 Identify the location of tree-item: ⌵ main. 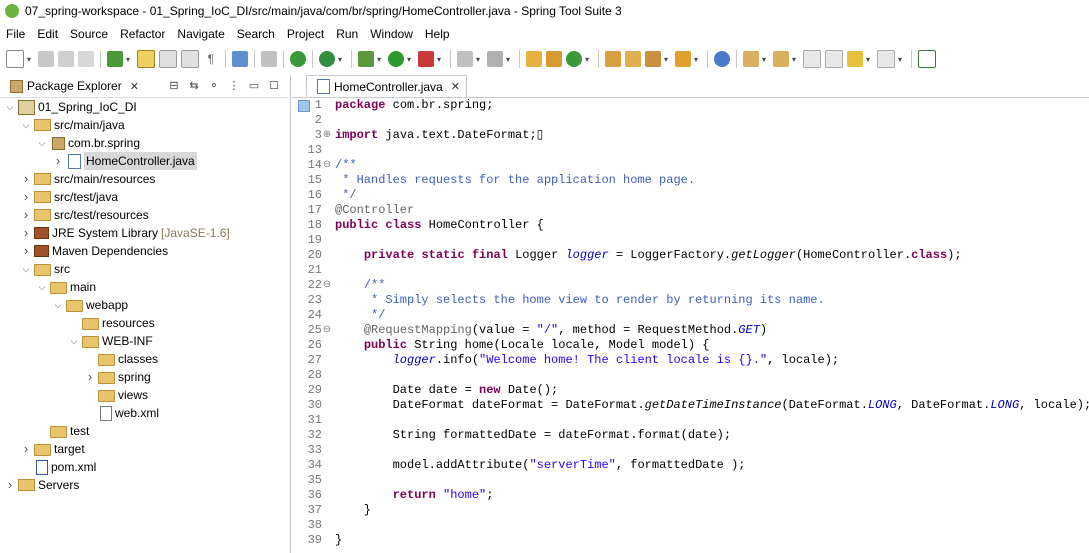
(145, 287).